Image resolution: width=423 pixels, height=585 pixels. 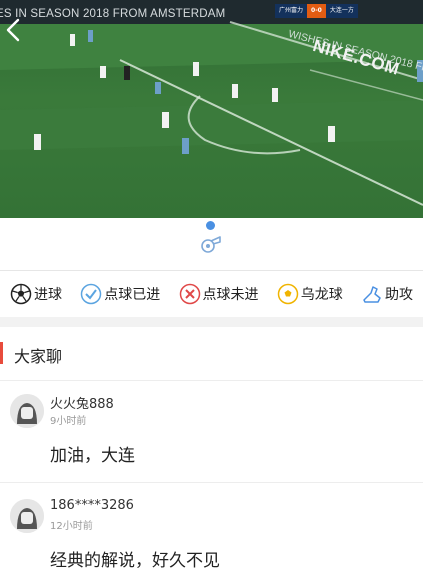 What do you see at coordinates (210, 225) in the screenshot?
I see `timeline-marker` at bounding box center [210, 225].